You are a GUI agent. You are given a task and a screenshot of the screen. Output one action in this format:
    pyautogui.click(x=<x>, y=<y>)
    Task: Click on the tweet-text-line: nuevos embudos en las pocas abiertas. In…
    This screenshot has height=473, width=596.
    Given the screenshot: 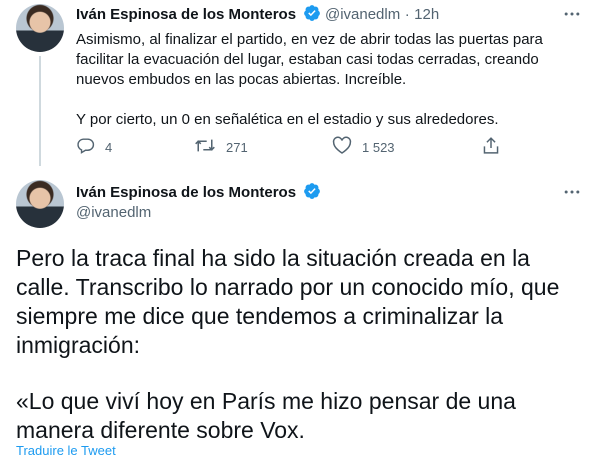 What is the action you would take?
    pyautogui.click(x=241, y=79)
    